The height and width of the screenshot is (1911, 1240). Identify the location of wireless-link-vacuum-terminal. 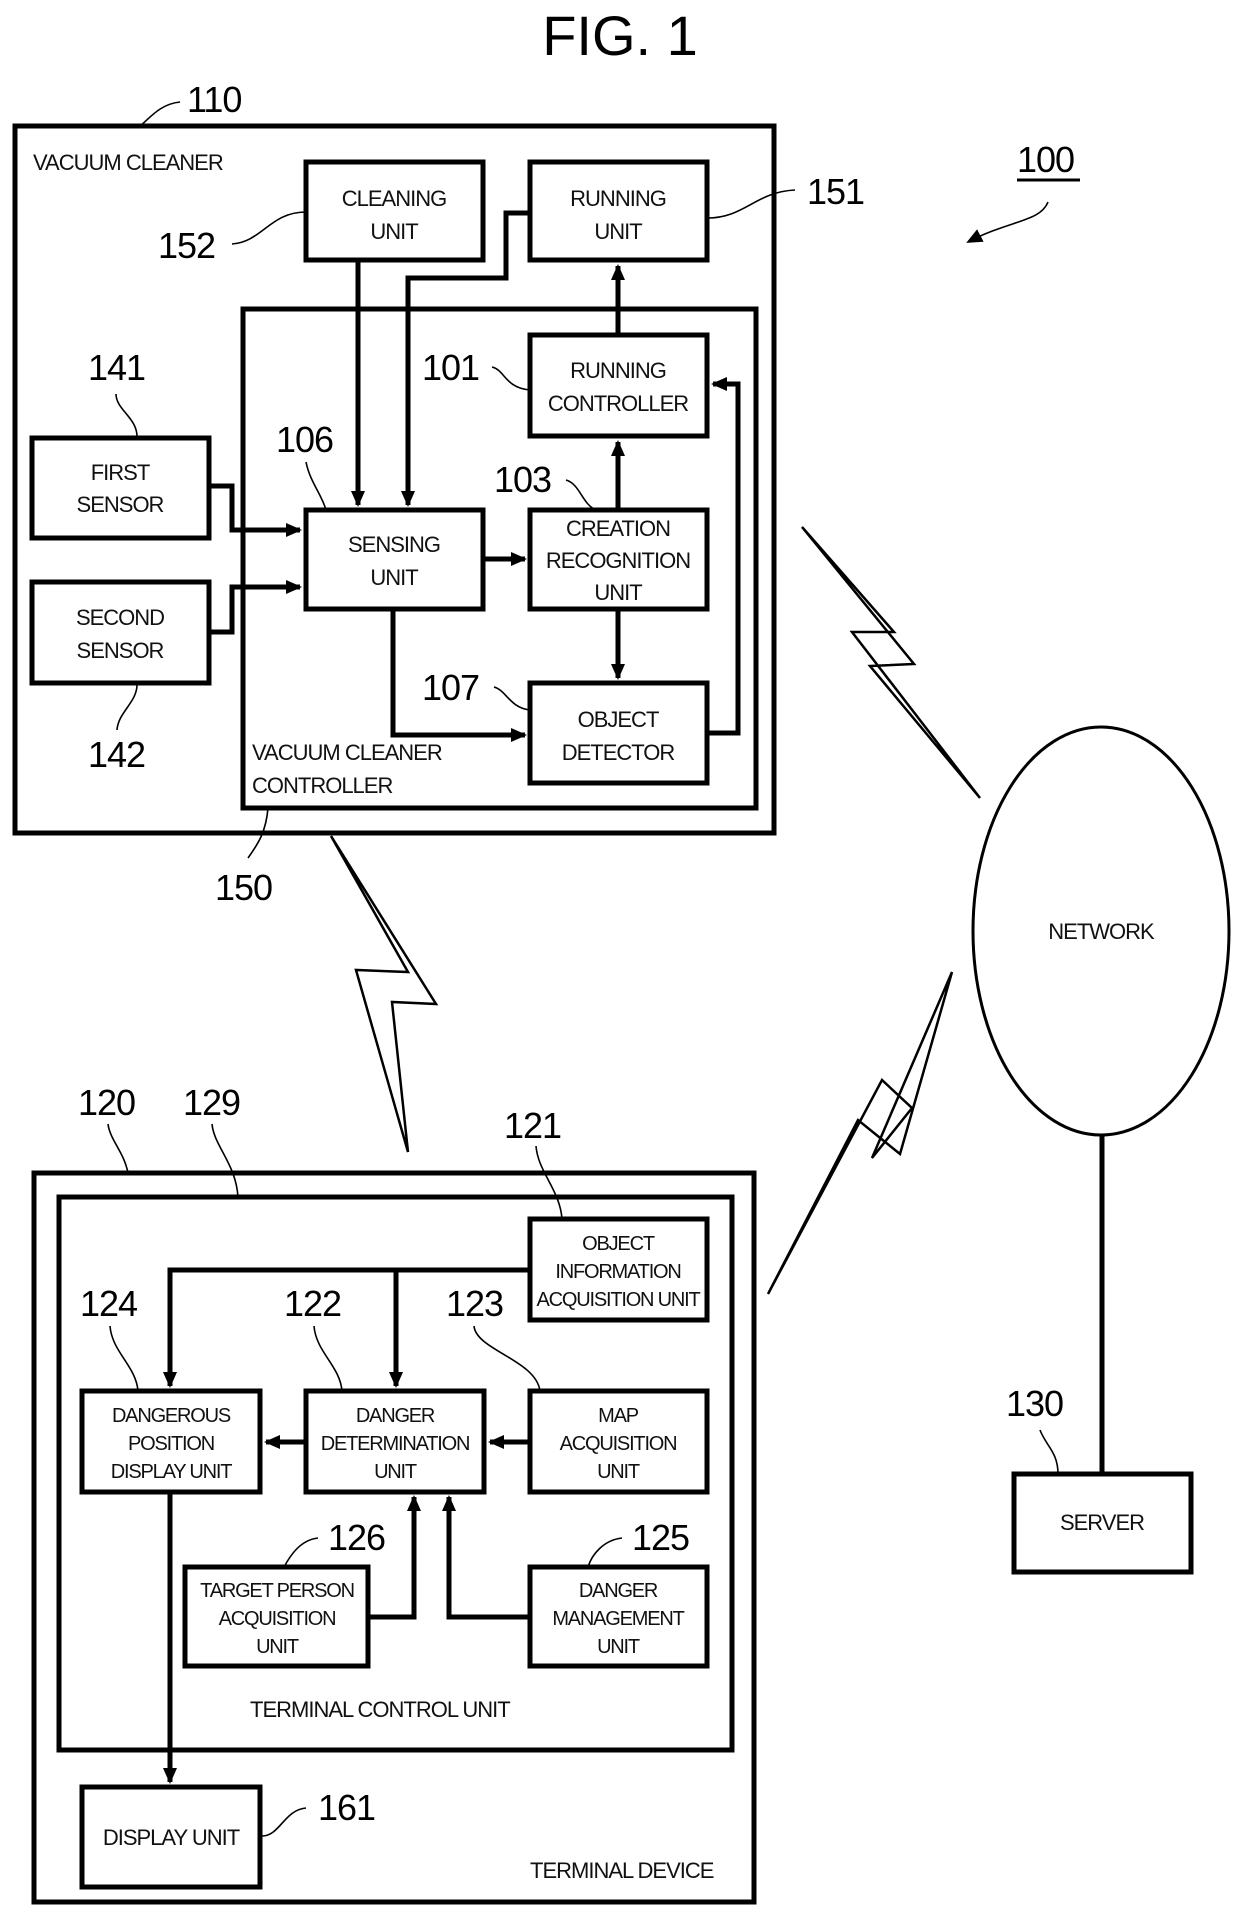
(384, 994).